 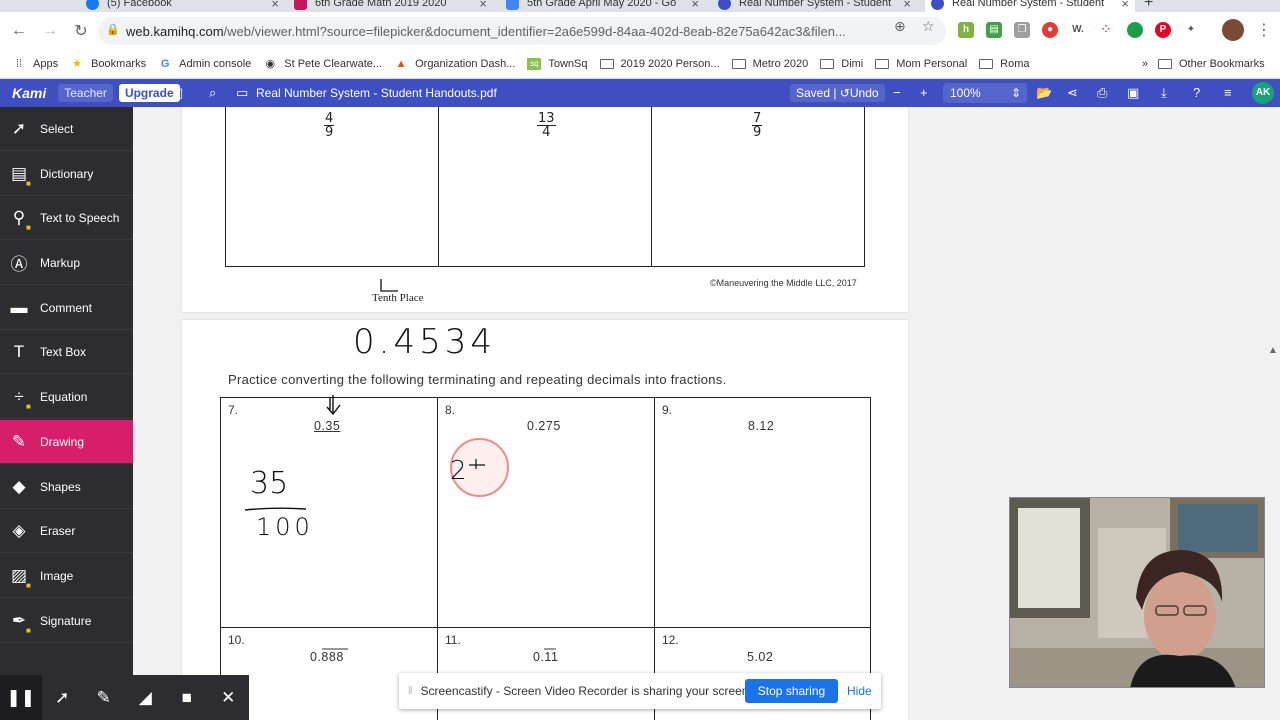 I want to click on extension-sheet-icon: ▤, so click(x=994, y=30).